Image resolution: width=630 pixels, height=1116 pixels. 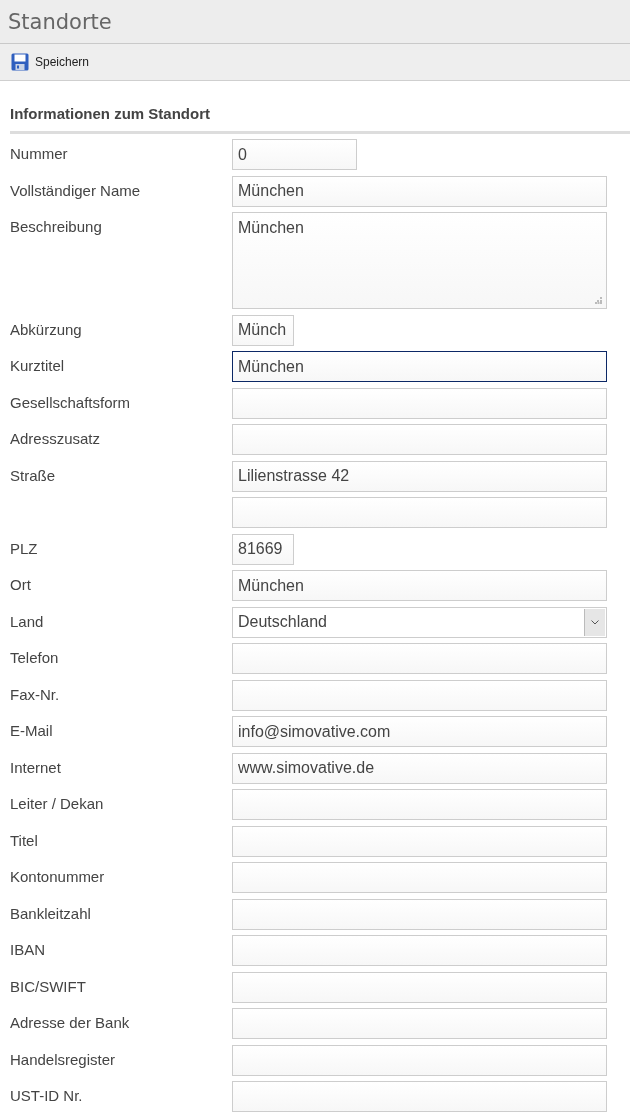 I want to click on page-title: Standorte, so click(x=60, y=21).